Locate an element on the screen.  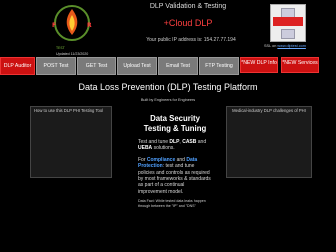
svg-text: F is located at coordinates (54, 25).